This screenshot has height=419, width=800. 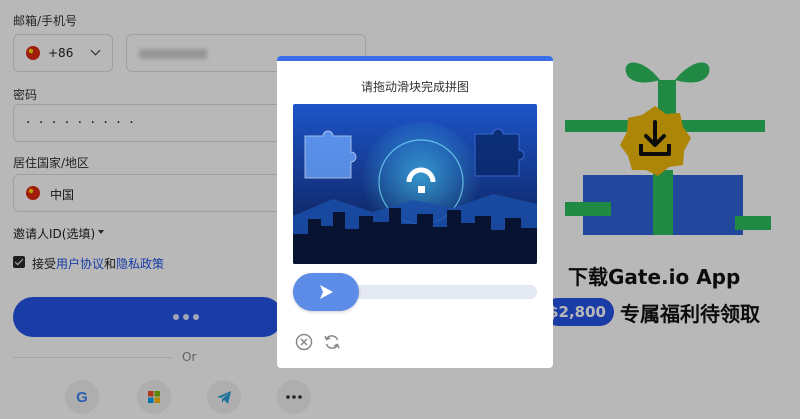 I want to click on captcha-title: 请拖动滑块完成拼图, so click(x=414, y=87).